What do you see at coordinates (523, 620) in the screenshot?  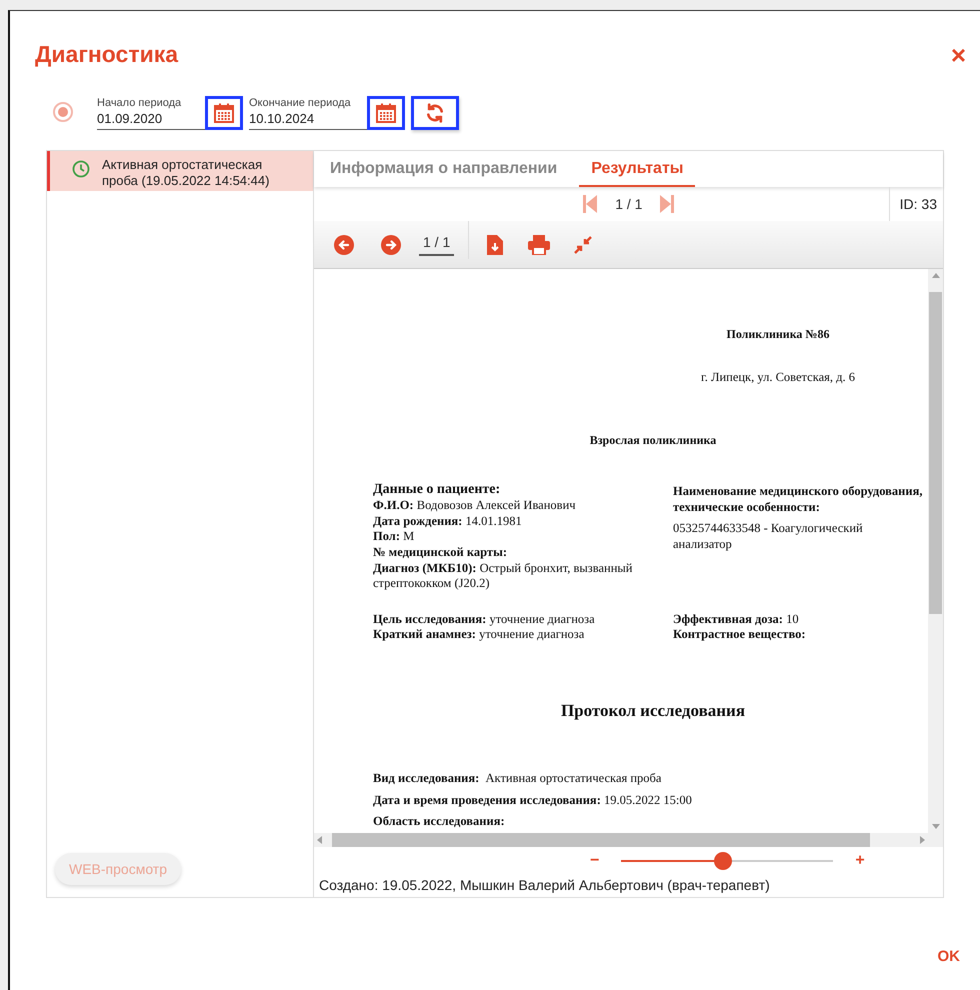 I see `study-field: Цель исследования: уточнение диагноза` at bounding box center [523, 620].